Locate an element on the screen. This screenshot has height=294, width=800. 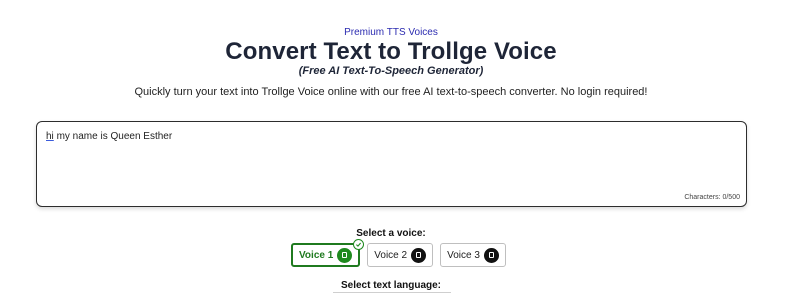
page-subtitle: (Free AI Text-To-Speech Generator) is located at coordinates (391, 71).